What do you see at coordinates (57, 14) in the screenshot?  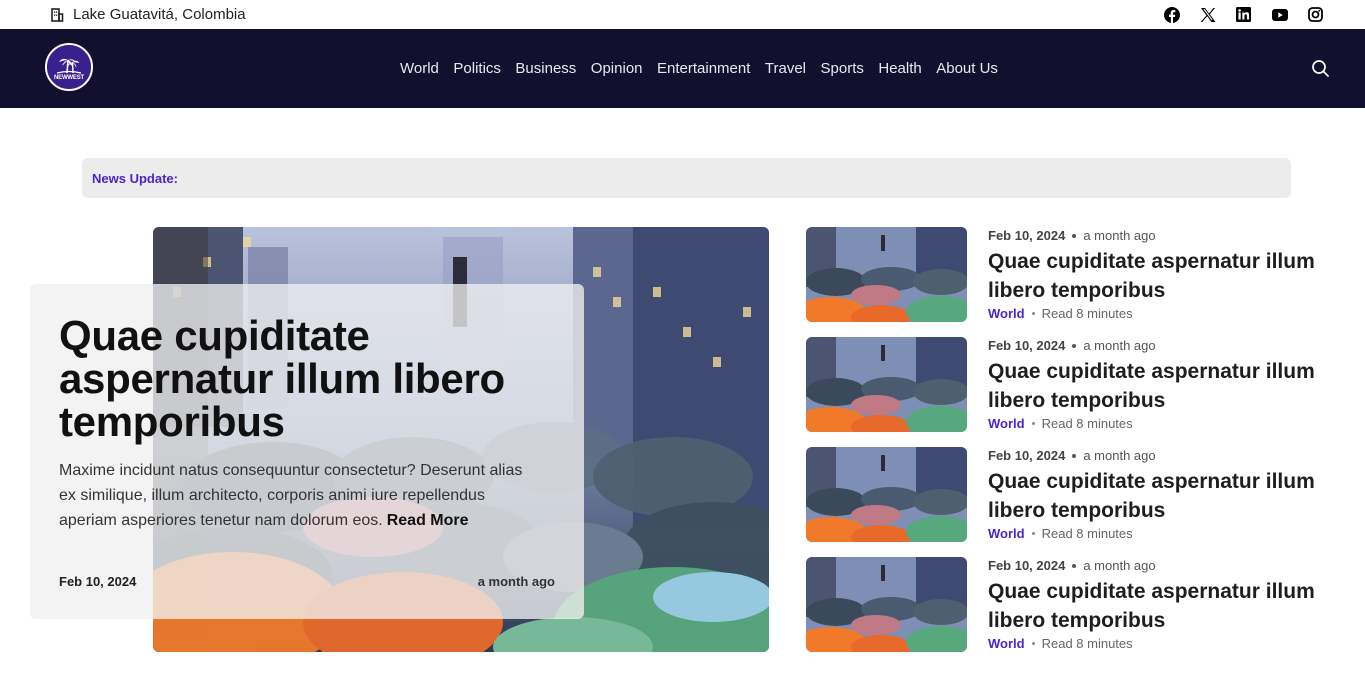 I see `building-icon` at bounding box center [57, 14].